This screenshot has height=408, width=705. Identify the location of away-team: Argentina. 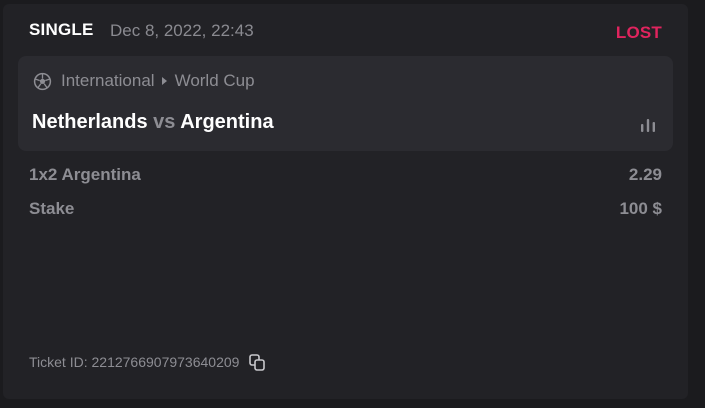
(227, 122).